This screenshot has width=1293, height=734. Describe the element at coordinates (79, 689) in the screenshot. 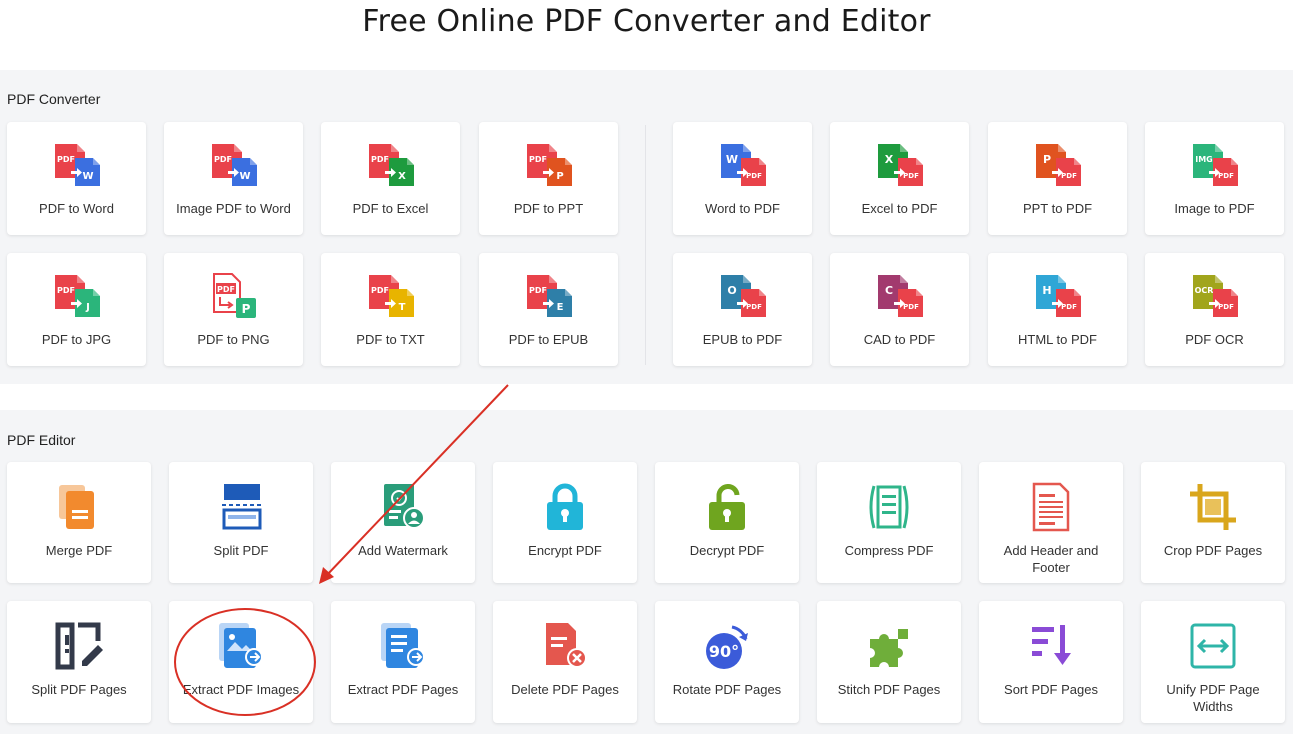

I see `tool-card-label: Split PDF Pages` at that location.